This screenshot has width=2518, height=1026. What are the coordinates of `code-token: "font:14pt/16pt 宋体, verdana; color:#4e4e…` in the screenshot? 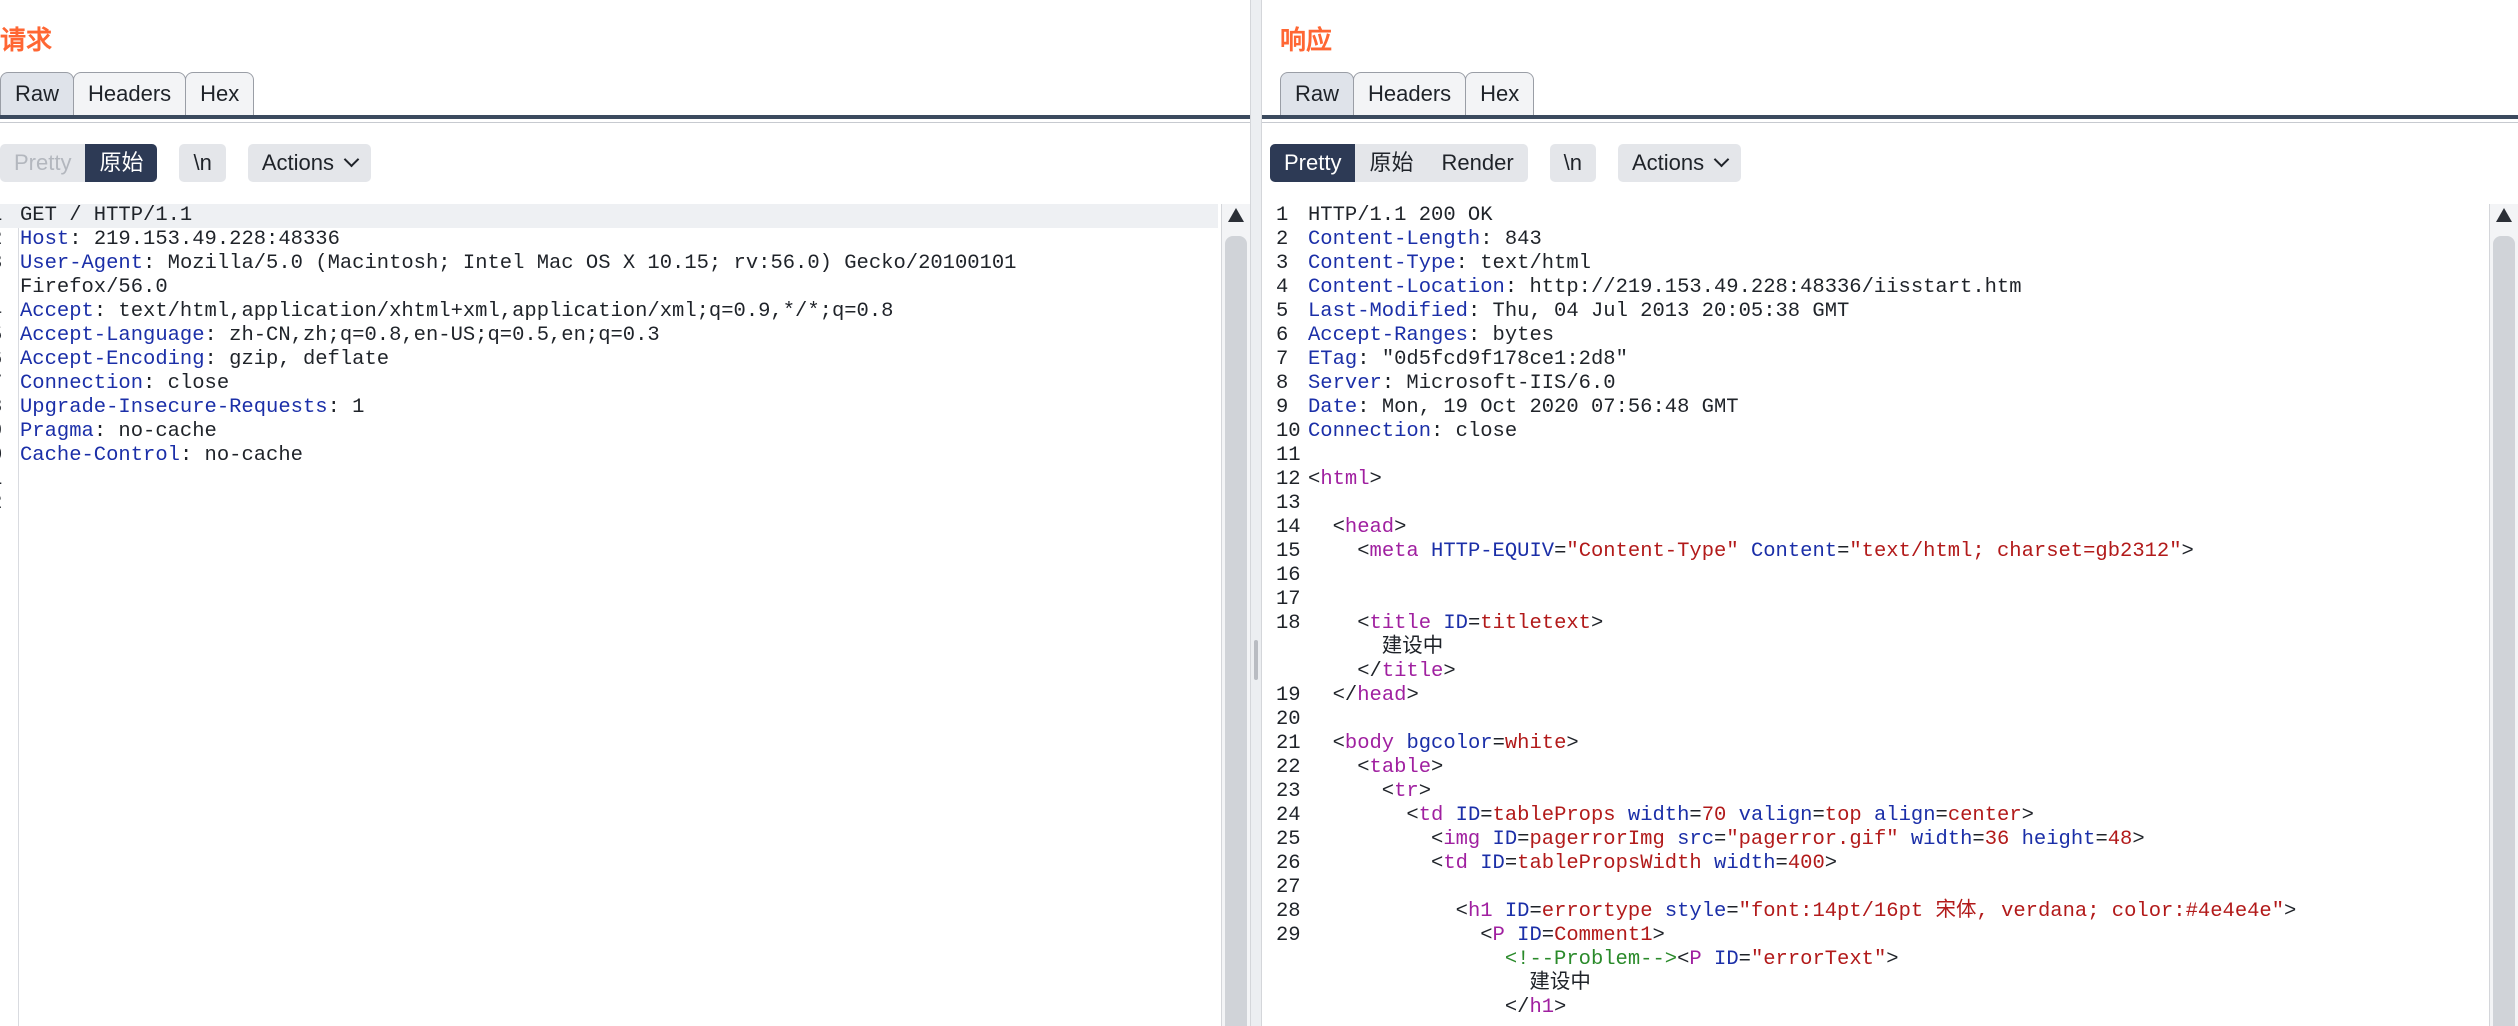 It's located at (2011, 911).